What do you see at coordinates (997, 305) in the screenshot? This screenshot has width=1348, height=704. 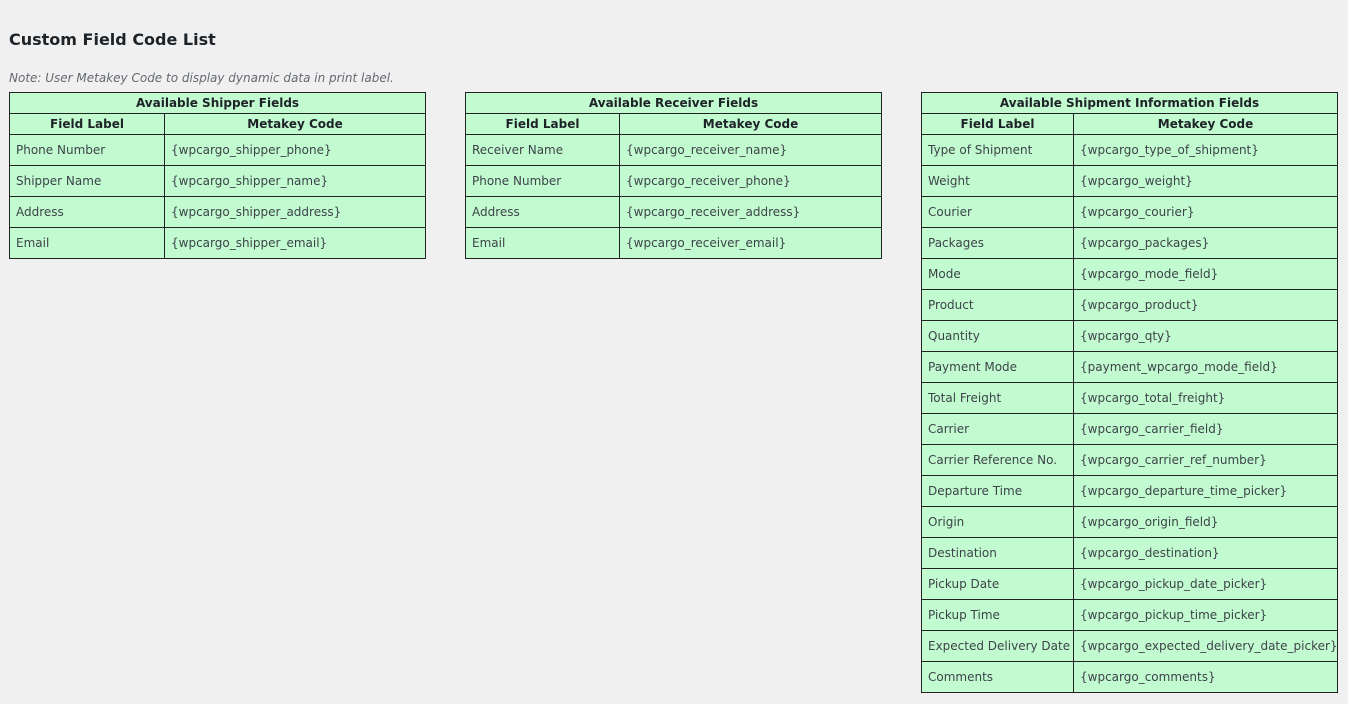 I see `field-label-cell: Product` at bounding box center [997, 305].